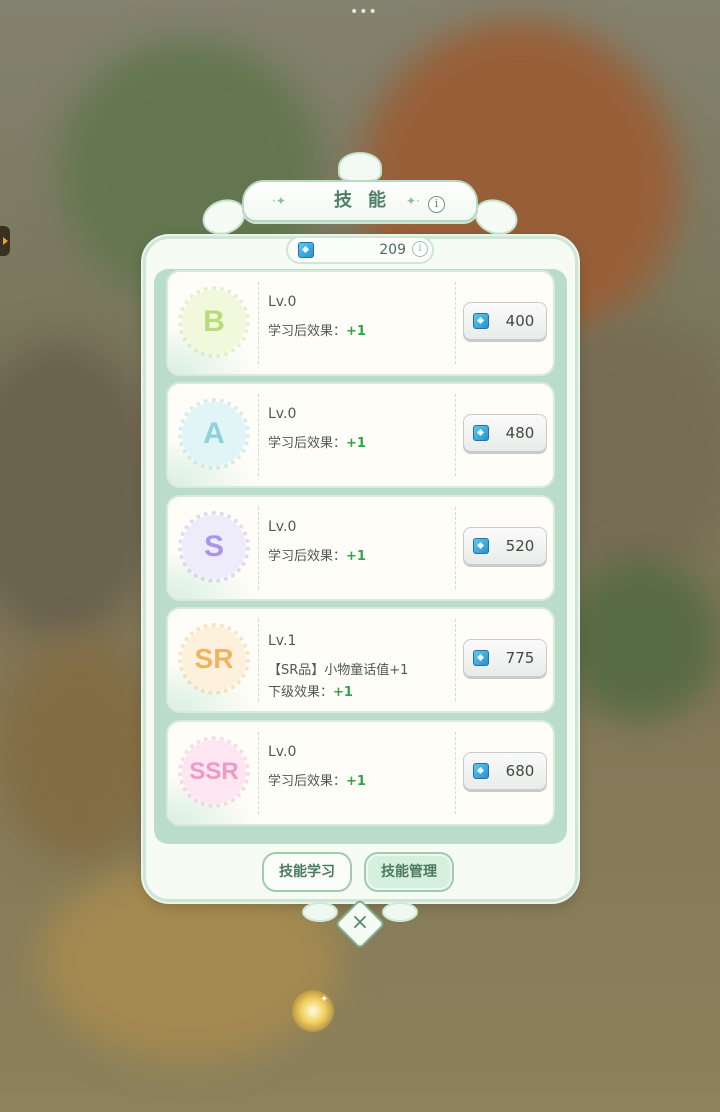 Image resolution: width=720 pixels, height=1112 pixels. I want to click on ornament-right, so click(400, 912).